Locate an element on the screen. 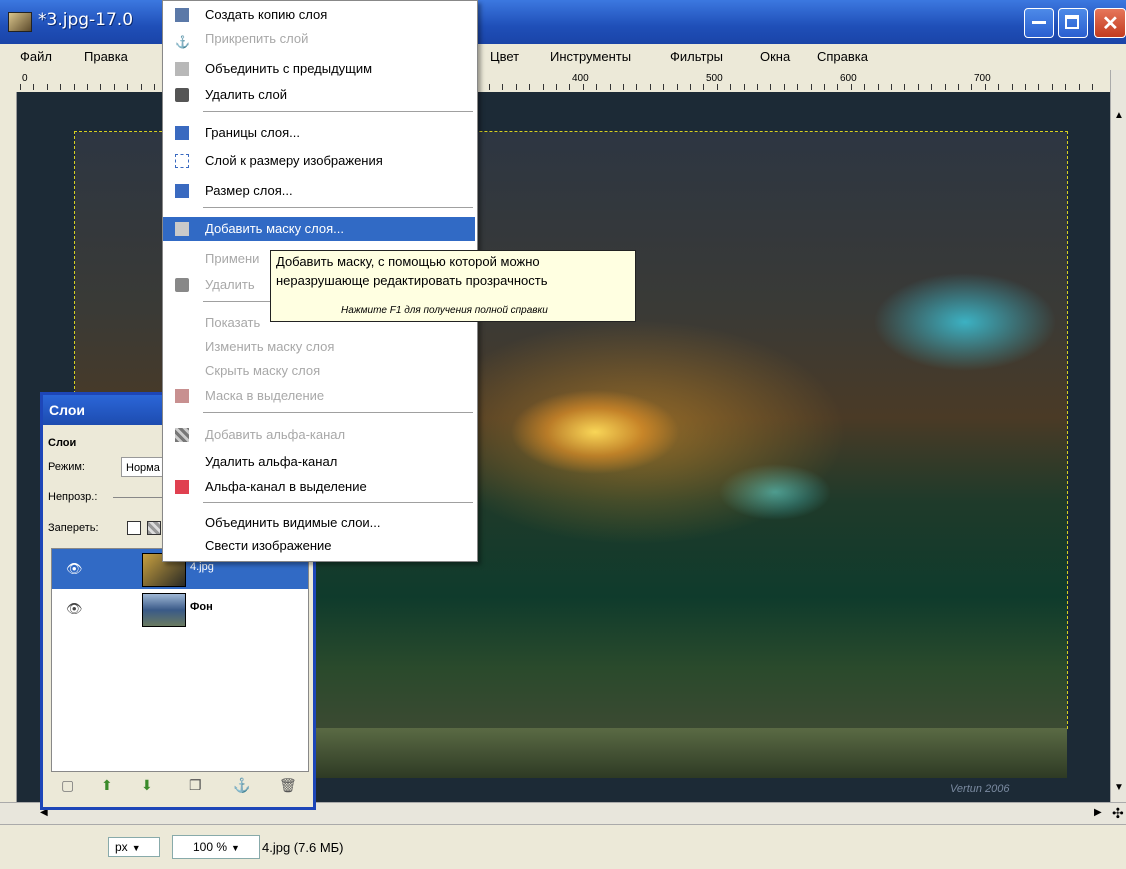  unit-select: px ▼ is located at coordinates (134, 847).